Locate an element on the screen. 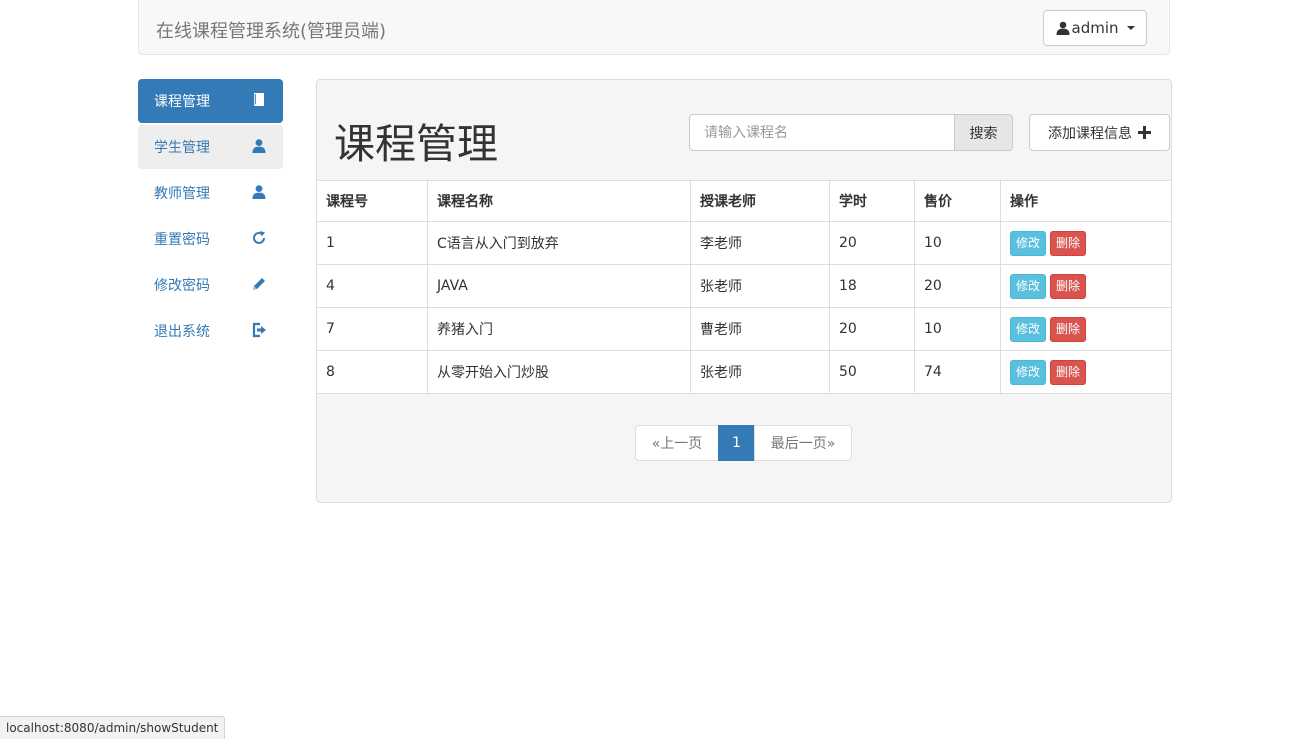  add-course-button: 添加课程信息 is located at coordinates (1099, 132).